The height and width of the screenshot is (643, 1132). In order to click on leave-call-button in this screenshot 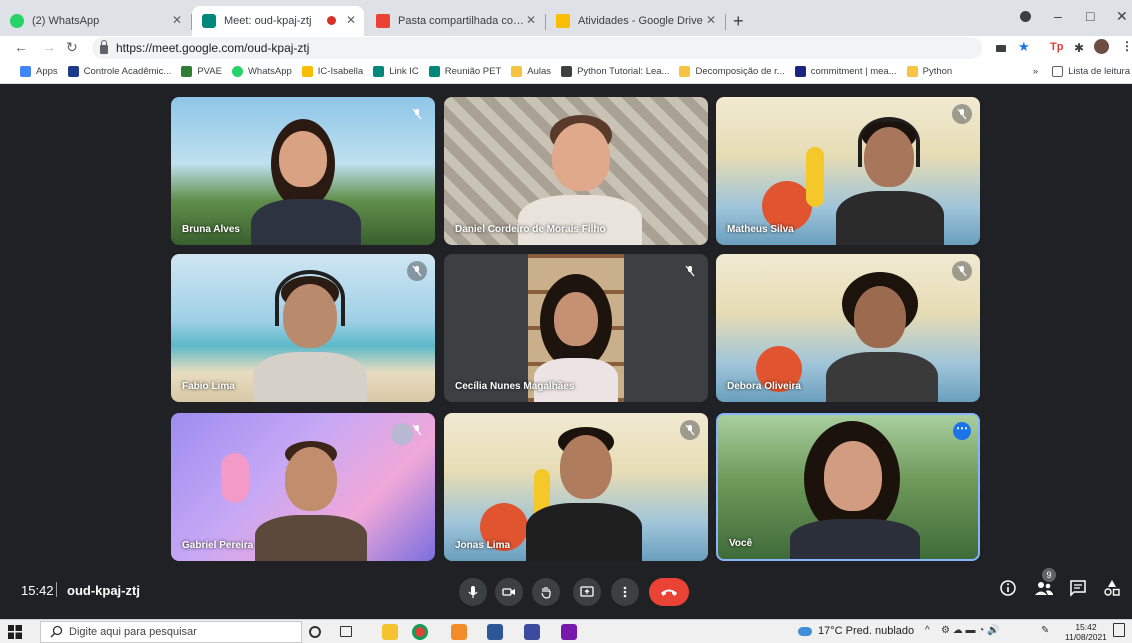, I will do `click(669, 592)`.